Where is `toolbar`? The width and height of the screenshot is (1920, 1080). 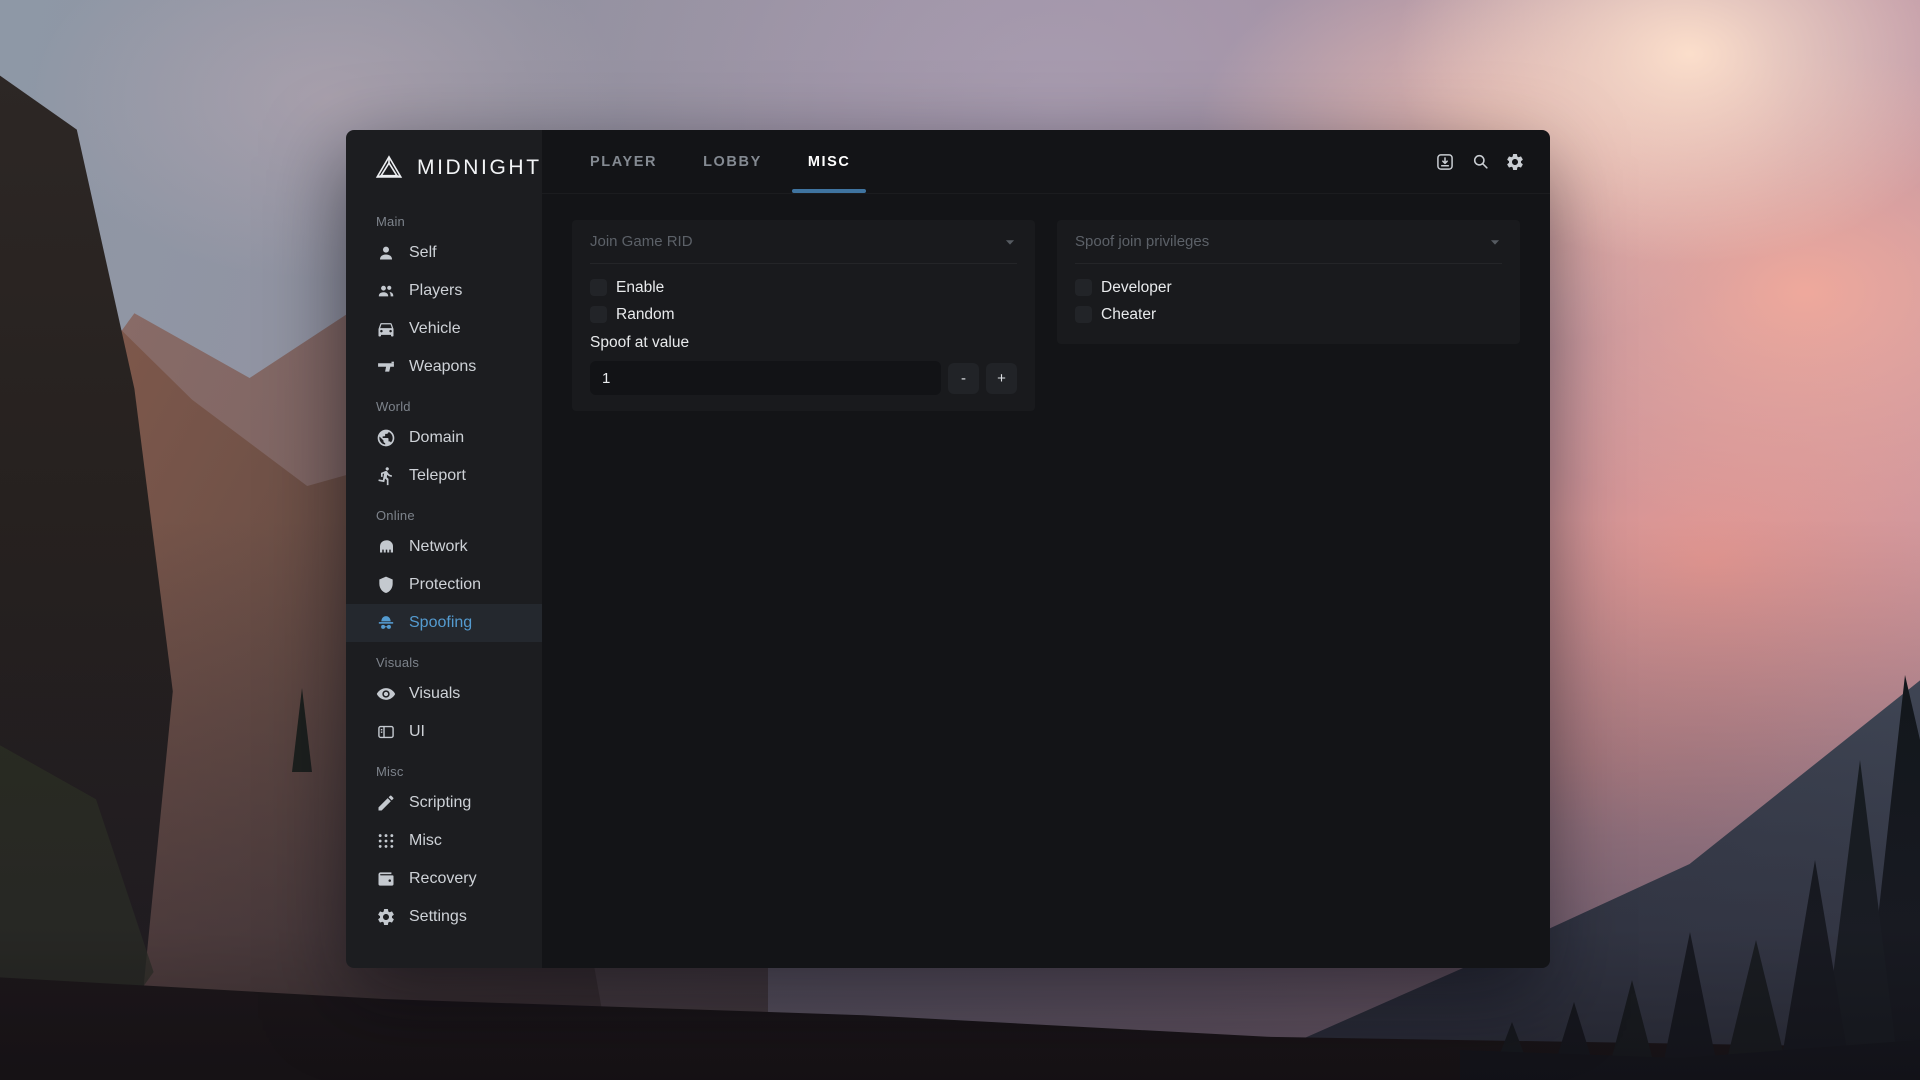
toolbar is located at coordinates (1480, 162).